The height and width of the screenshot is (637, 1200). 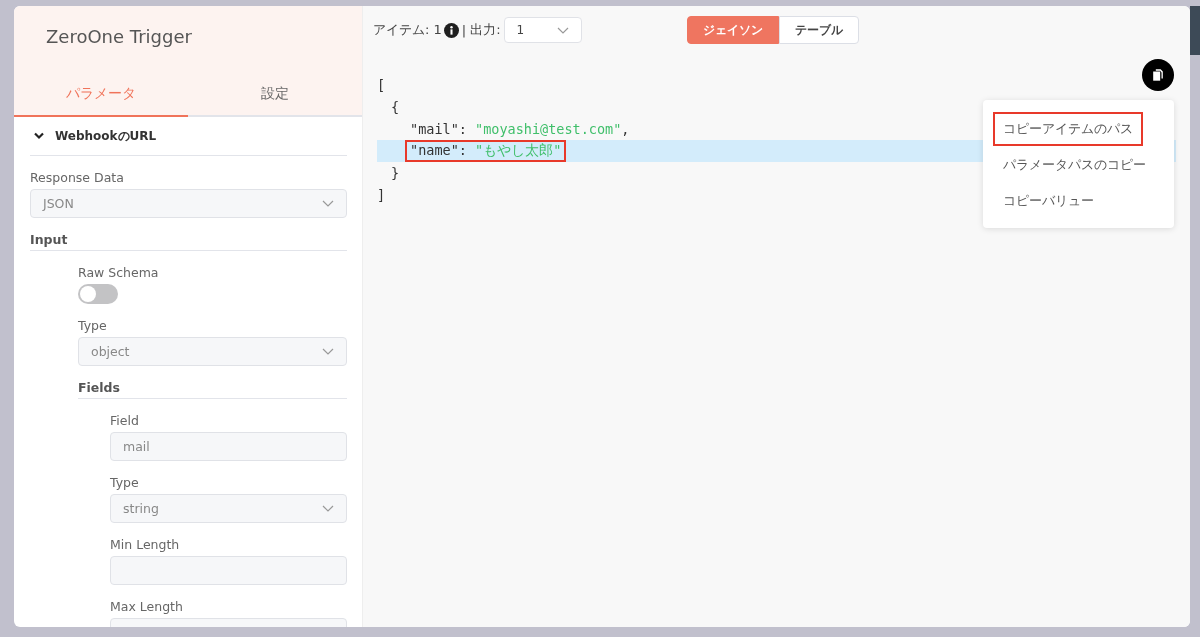 I want to click on group-heading: Input, so click(x=188, y=241).